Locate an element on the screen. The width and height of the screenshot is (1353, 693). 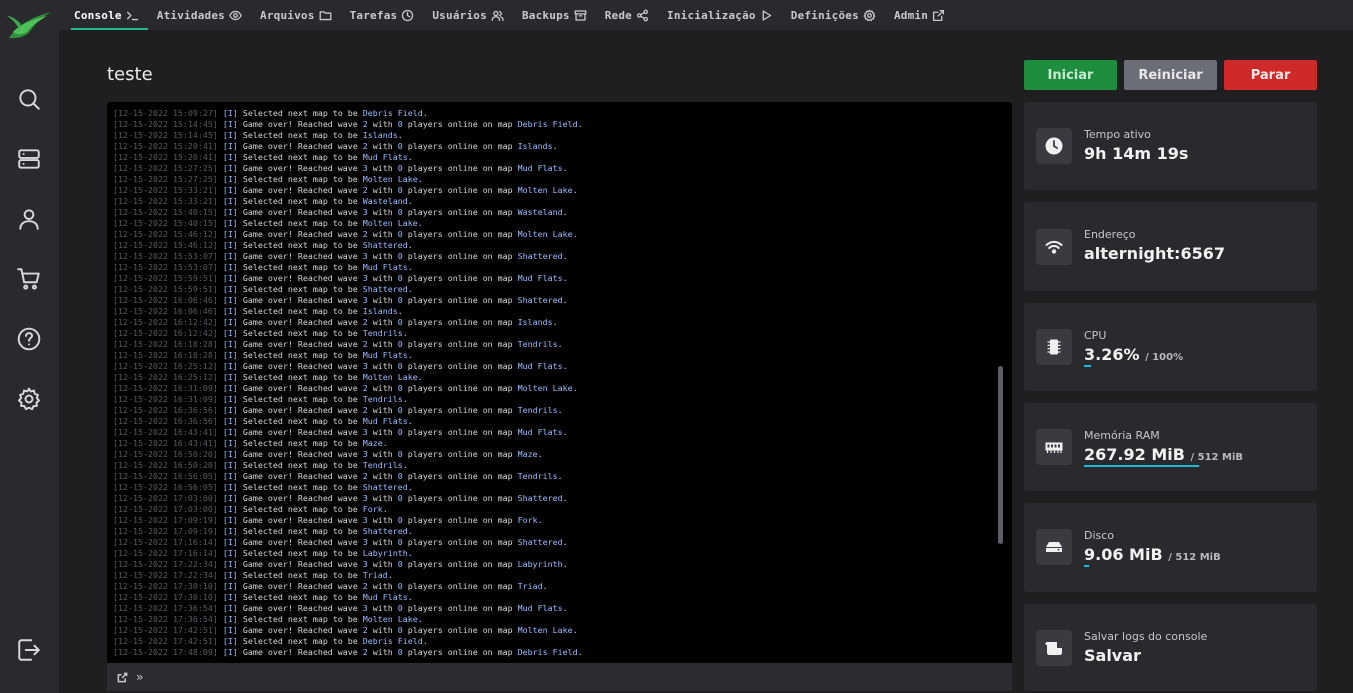
tab-admin: Admin is located at coordinates (919, 15).